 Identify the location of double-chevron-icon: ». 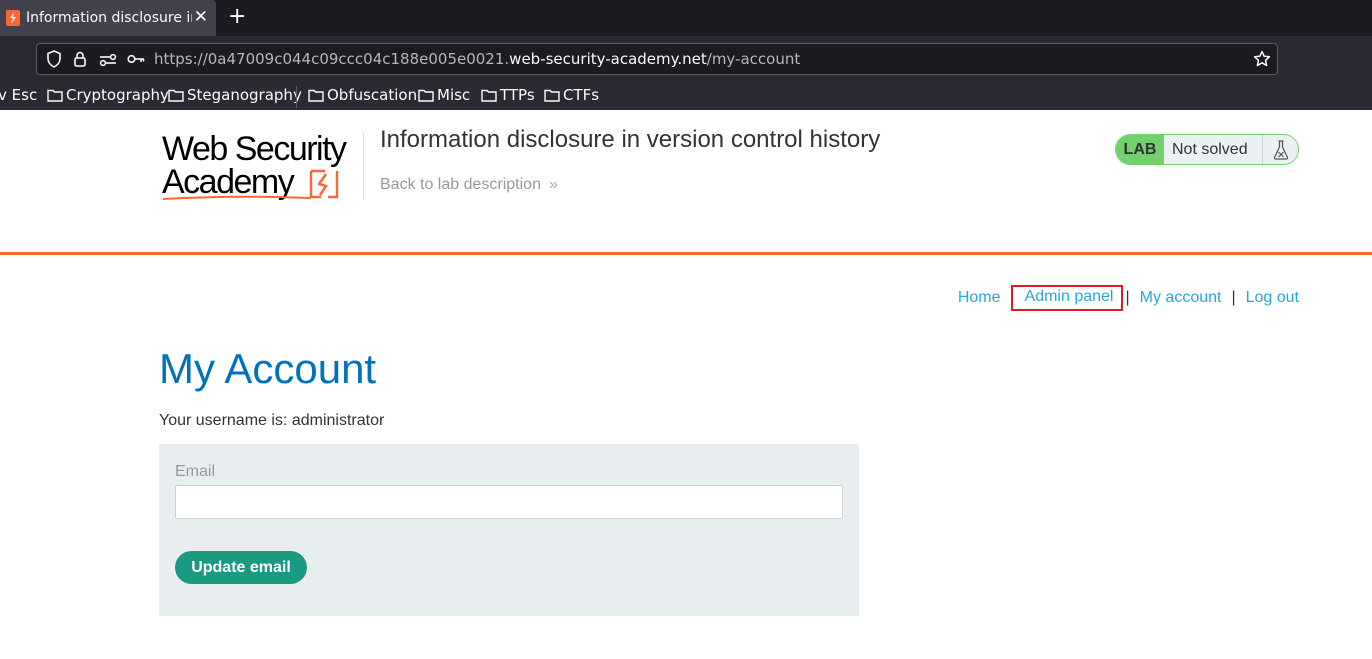
(553, 184).